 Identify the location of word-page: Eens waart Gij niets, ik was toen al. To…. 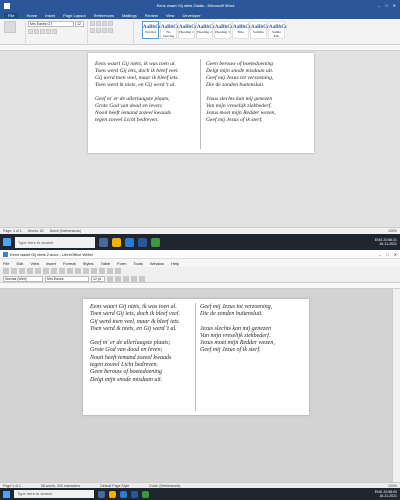
(201, 103).